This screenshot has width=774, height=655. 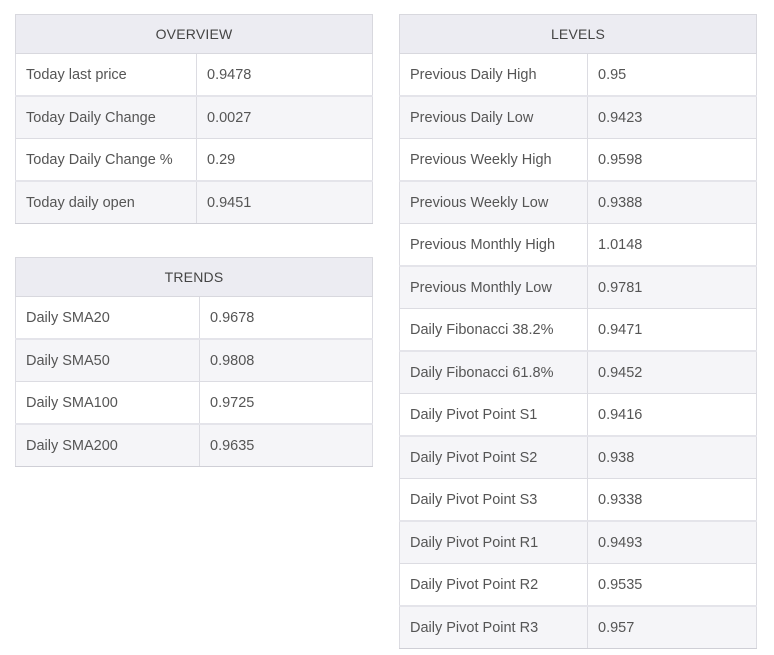 I want to click on row-label: Previous Daily High, so click(x=493, y=75).